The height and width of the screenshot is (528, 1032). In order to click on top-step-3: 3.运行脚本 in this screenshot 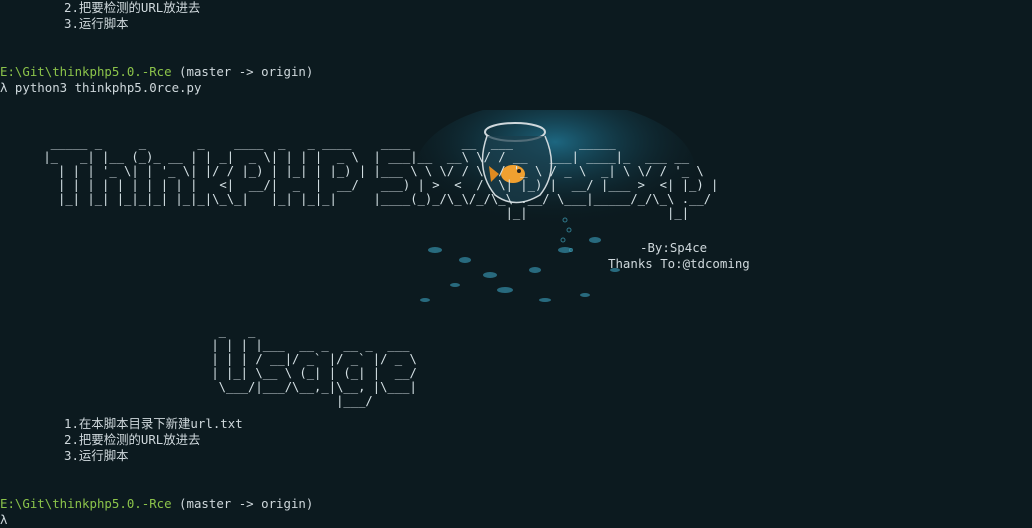, I will do `click(96, 23)`.